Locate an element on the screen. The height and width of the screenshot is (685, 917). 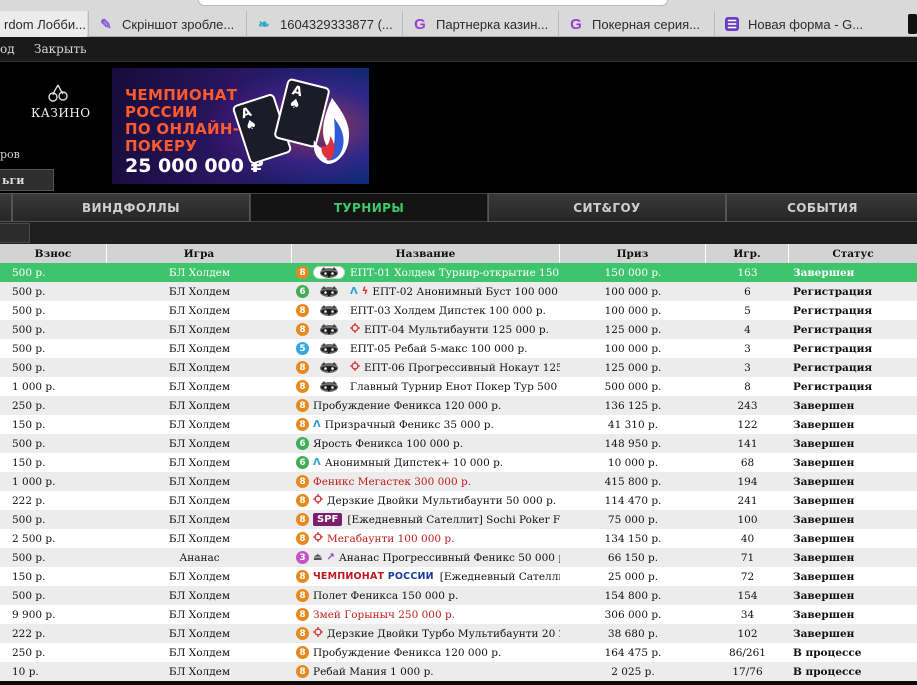
prize-cell: 2 025 р. is located at coordinates (633, 671).